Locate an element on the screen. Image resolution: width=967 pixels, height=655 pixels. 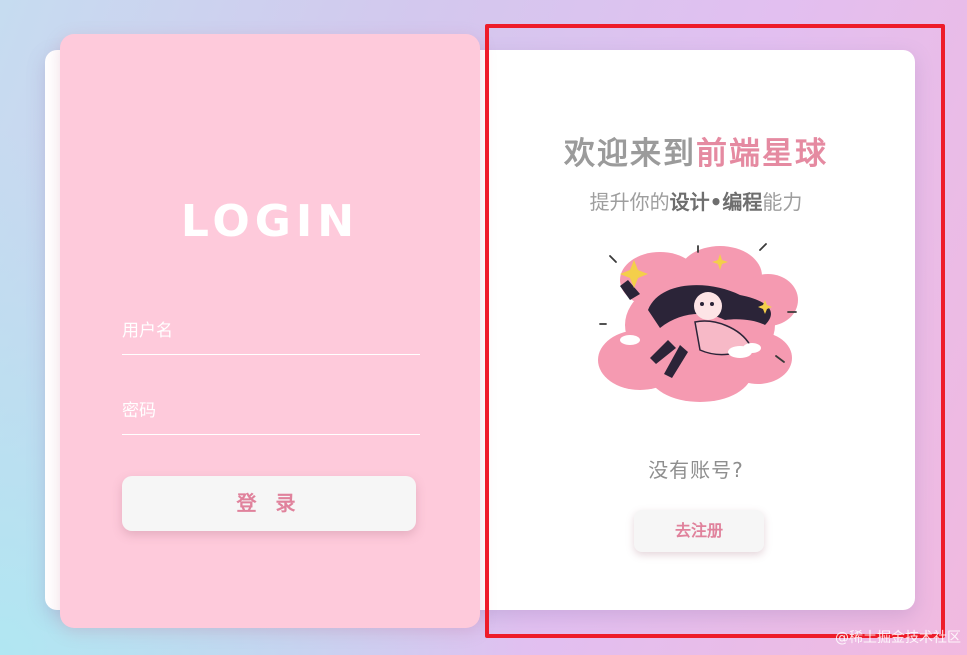
username-field: 用户名 is located at coordinates (271, 334).